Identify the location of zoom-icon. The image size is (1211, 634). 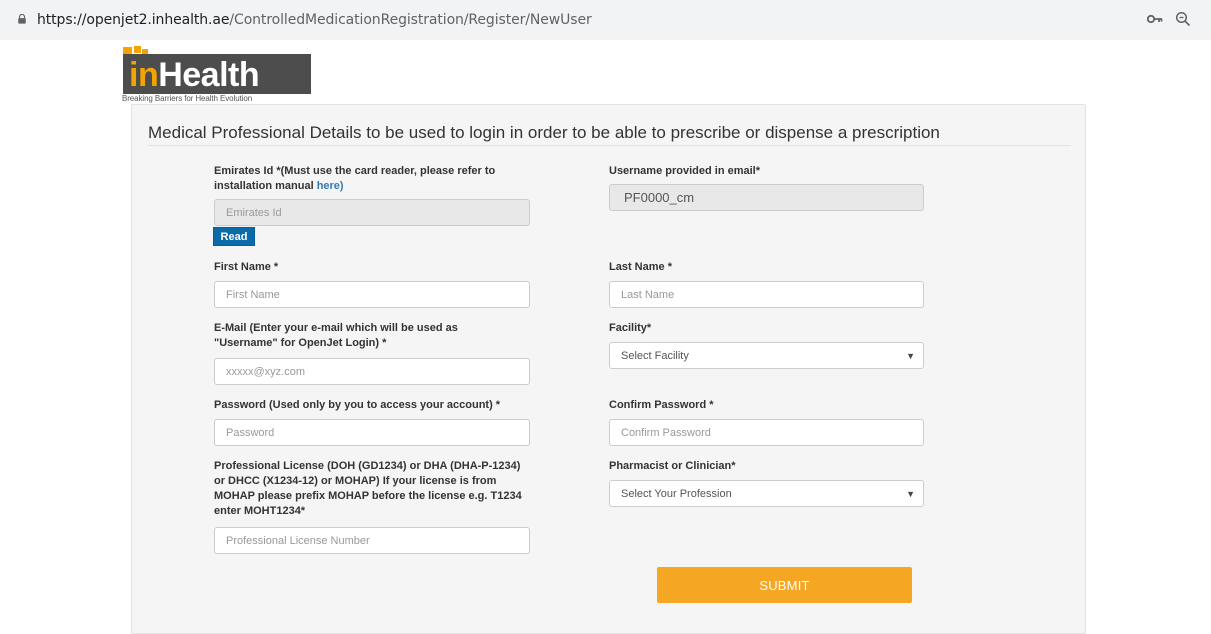
(1183, 19).